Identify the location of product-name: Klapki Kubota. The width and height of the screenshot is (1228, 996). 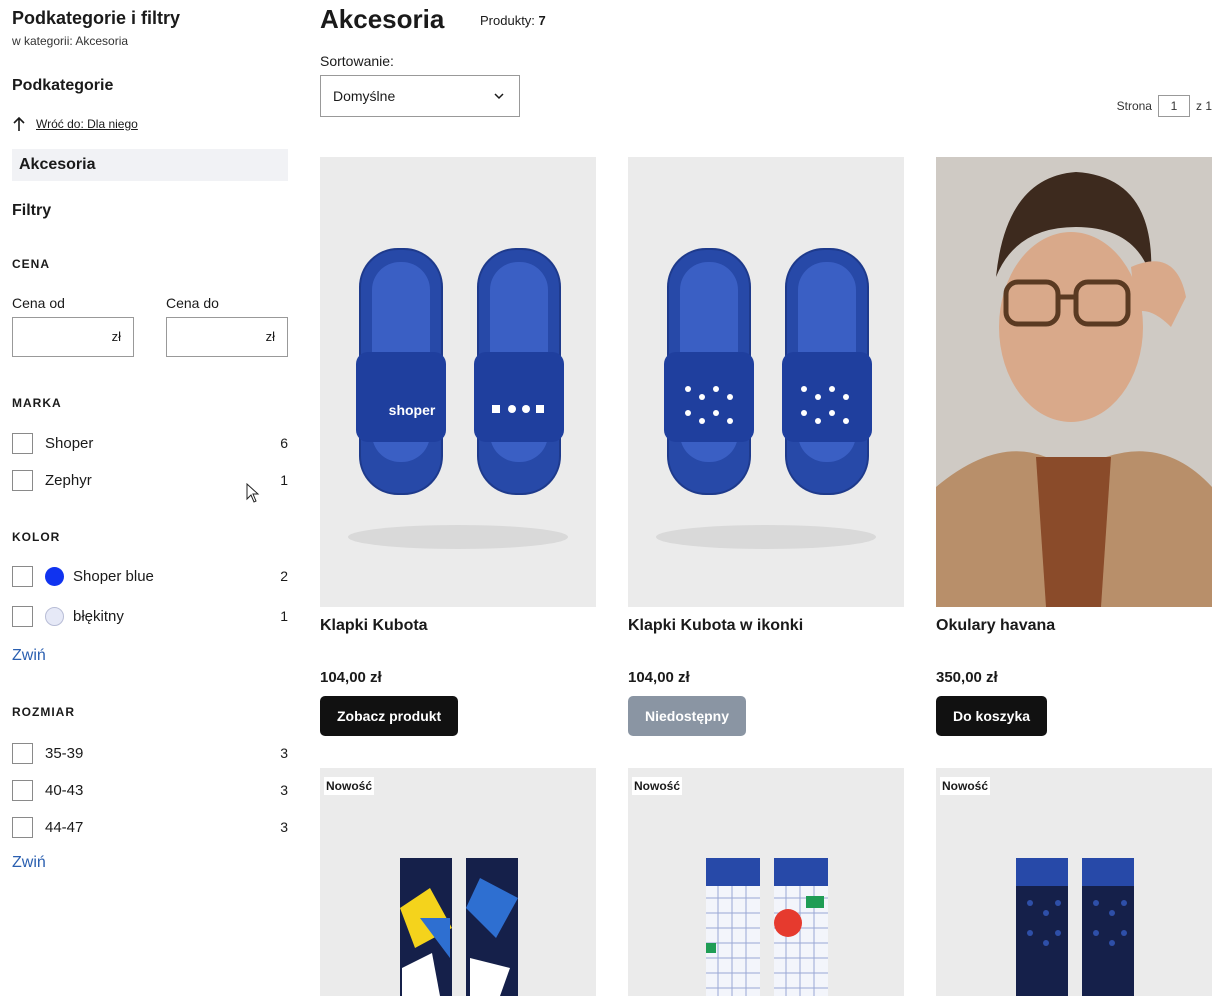
(374, 626).